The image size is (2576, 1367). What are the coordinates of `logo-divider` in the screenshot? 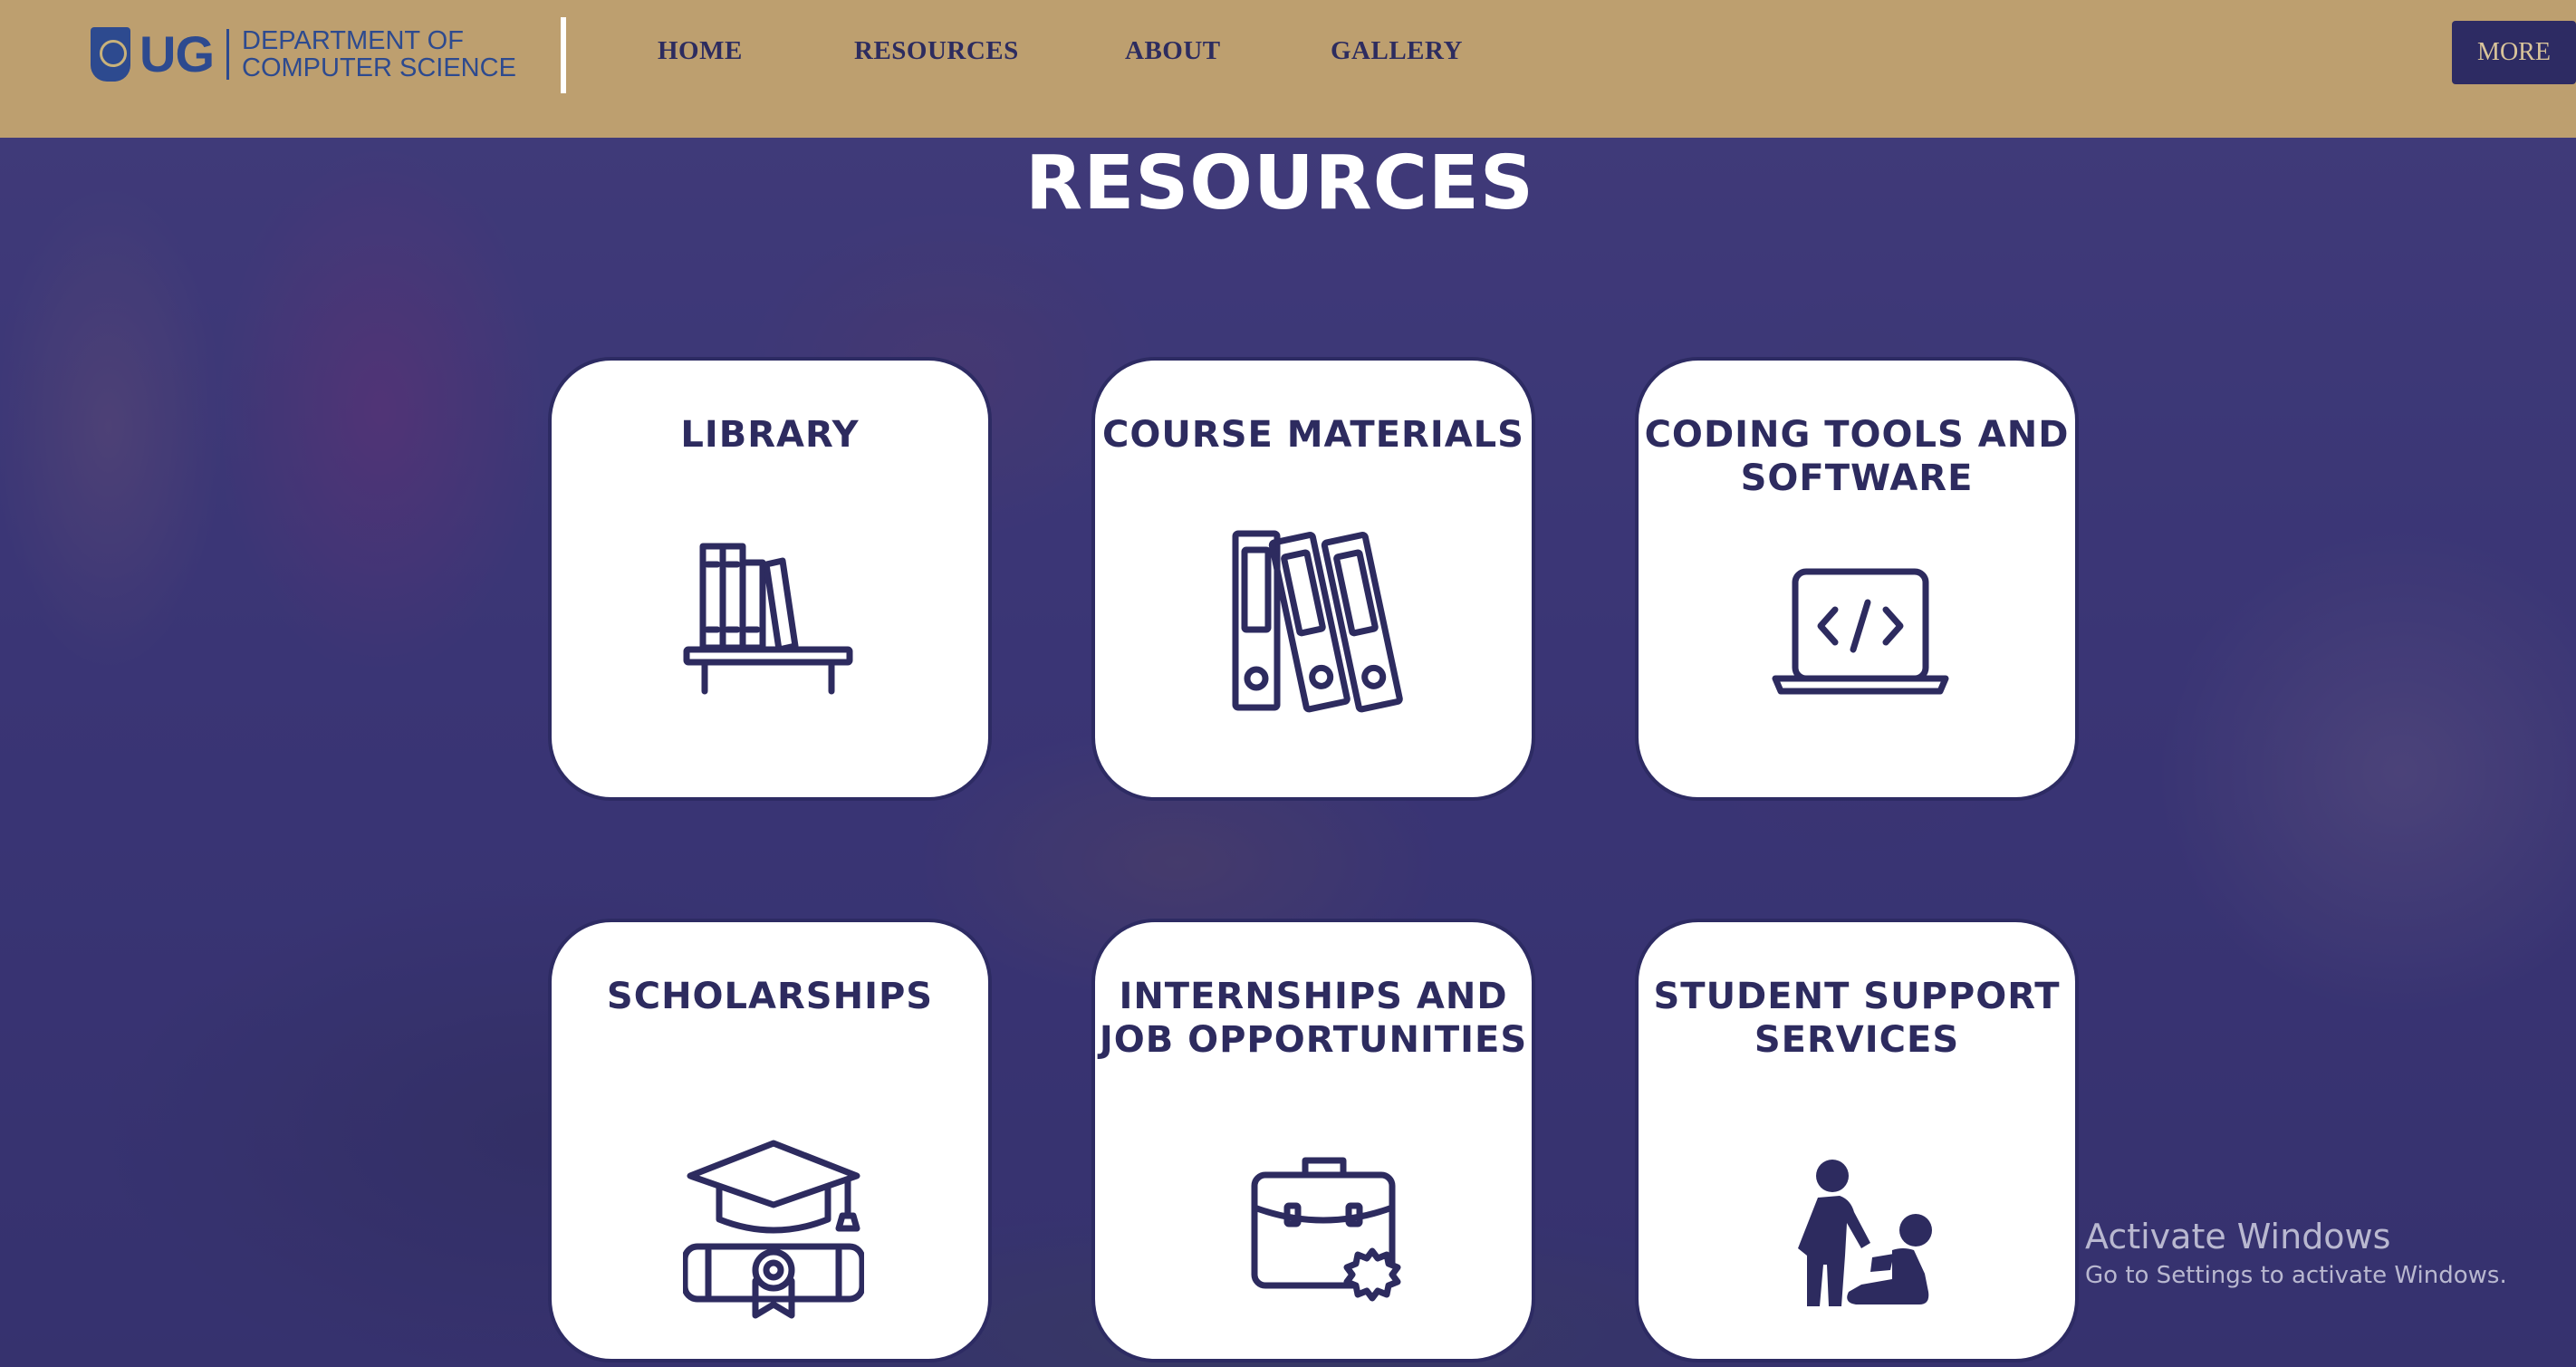 It's located at (227, 54).